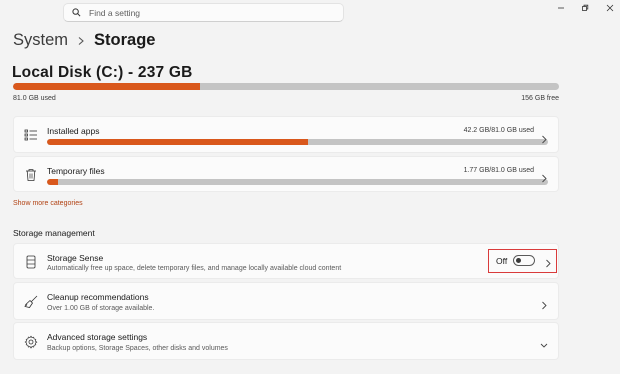 The height and width of the screenshot is (374, 620). Describe the element at coordinates (286, 174) in the screenshot. I see `category-temporary-files: Temporary files 1.77 GB/81.0 GB used` at that location.